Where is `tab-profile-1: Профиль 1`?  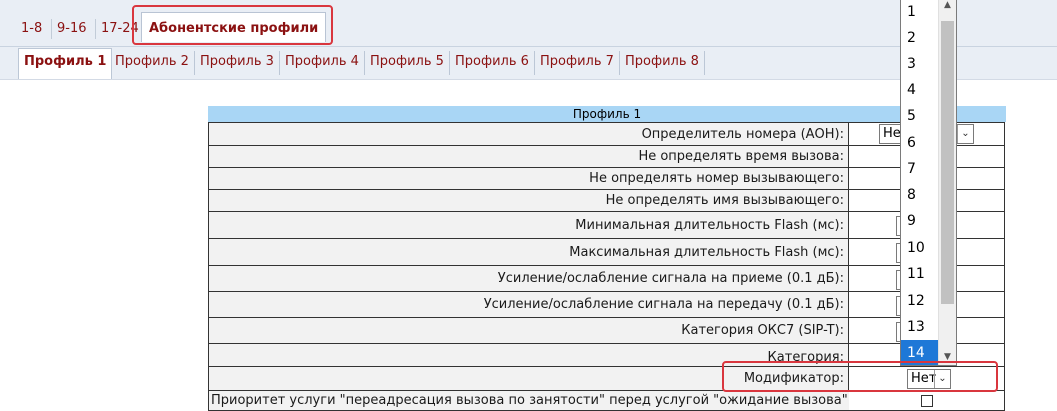
tab-profile-1: Профиль 1 is located at coordinates (65, 63).